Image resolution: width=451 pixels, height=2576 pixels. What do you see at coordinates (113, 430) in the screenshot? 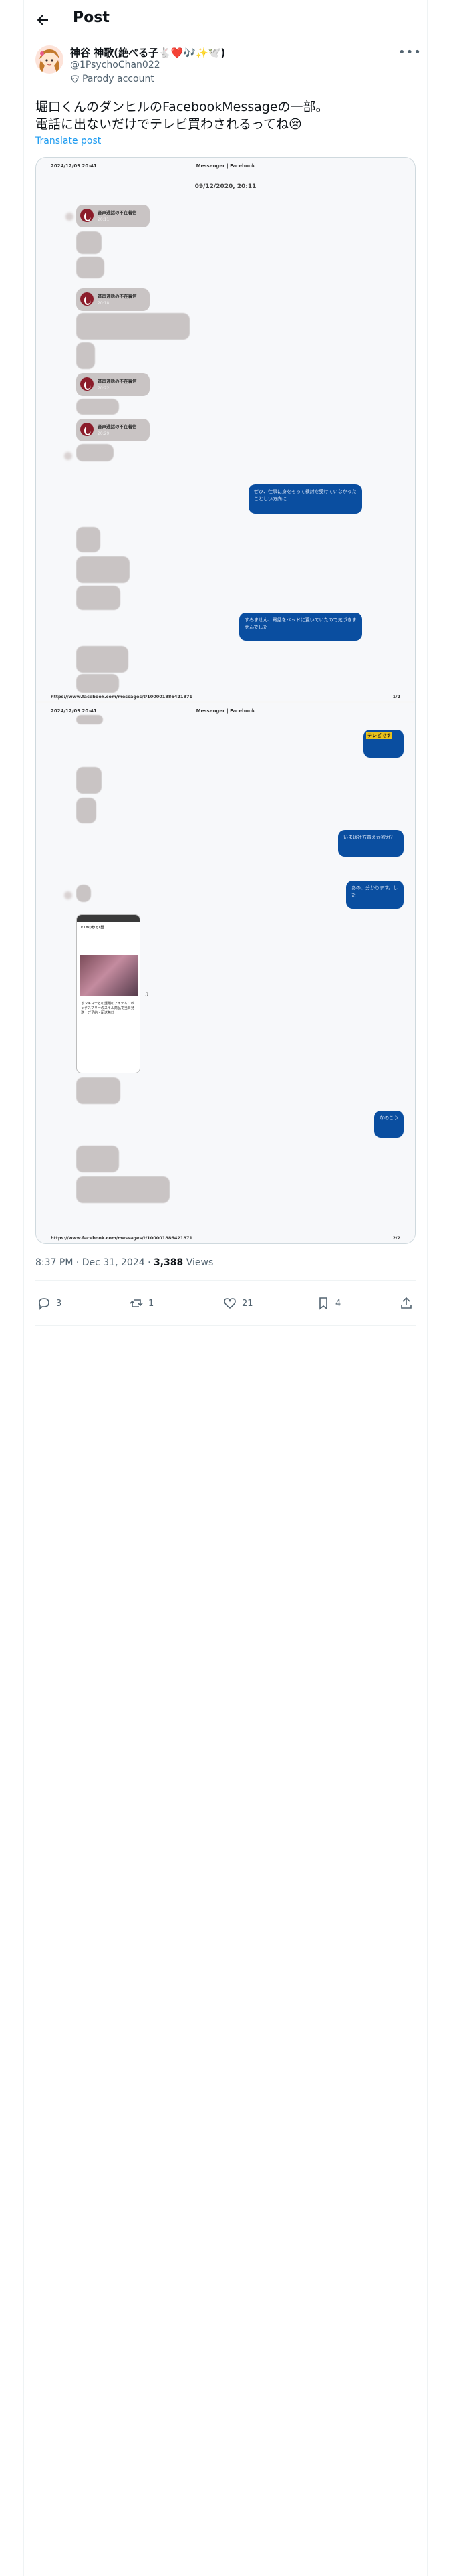
I see `missed-call-bubble: 音声通話の不在着信 20:29` at bounding box center [113, 430].